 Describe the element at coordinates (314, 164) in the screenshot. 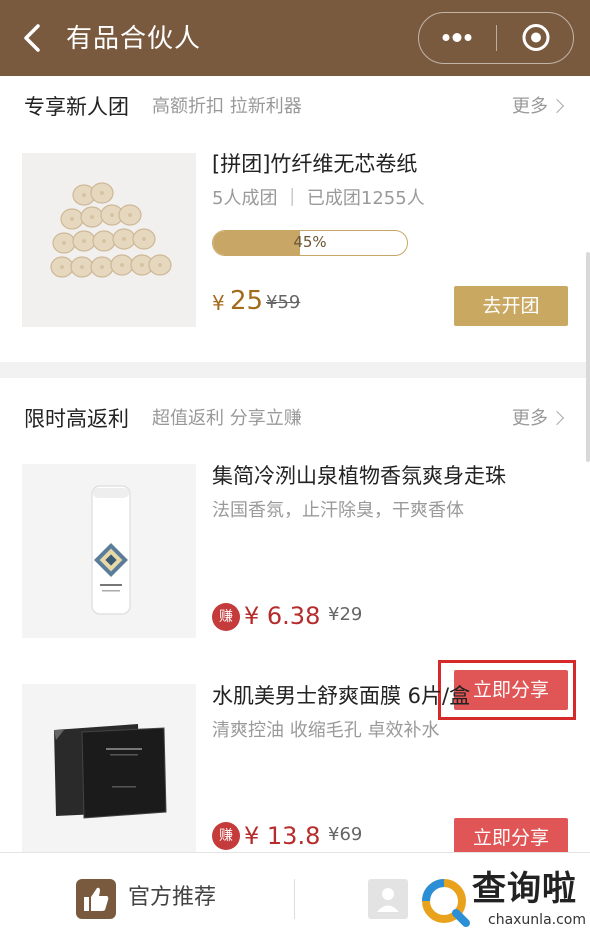

I see `product-name: [拼团]竹纤维无芯卷纸` at that location.